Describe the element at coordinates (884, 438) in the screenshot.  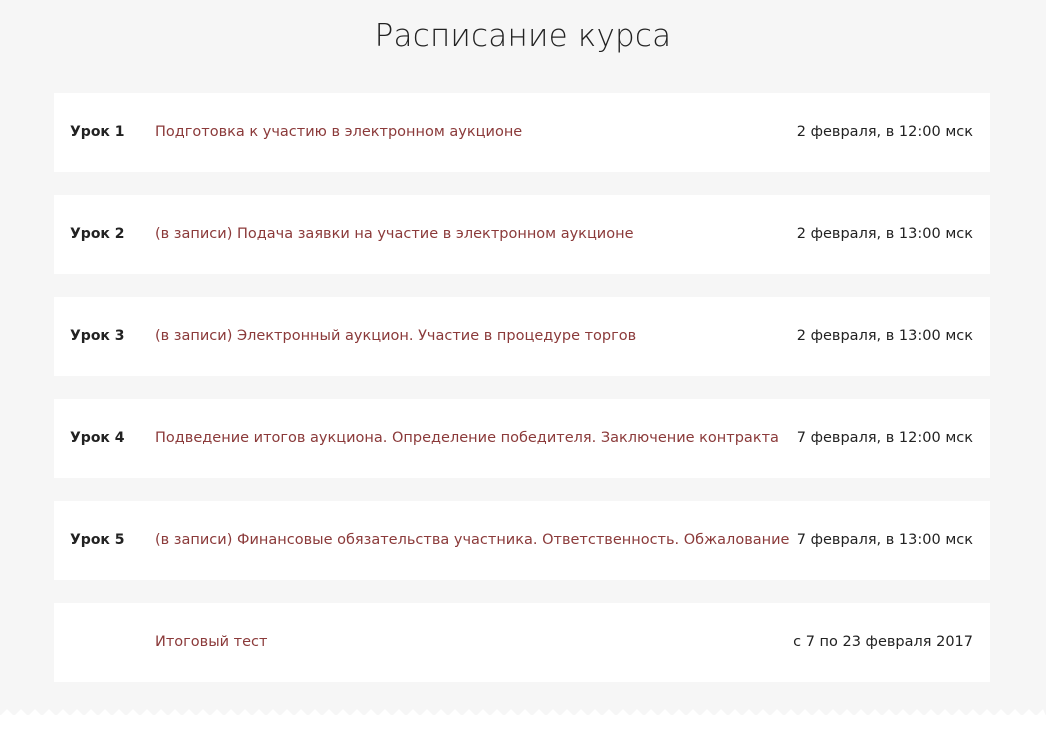
I see `lesson-date: 7 февраля, в 12:00 мск` at that location.